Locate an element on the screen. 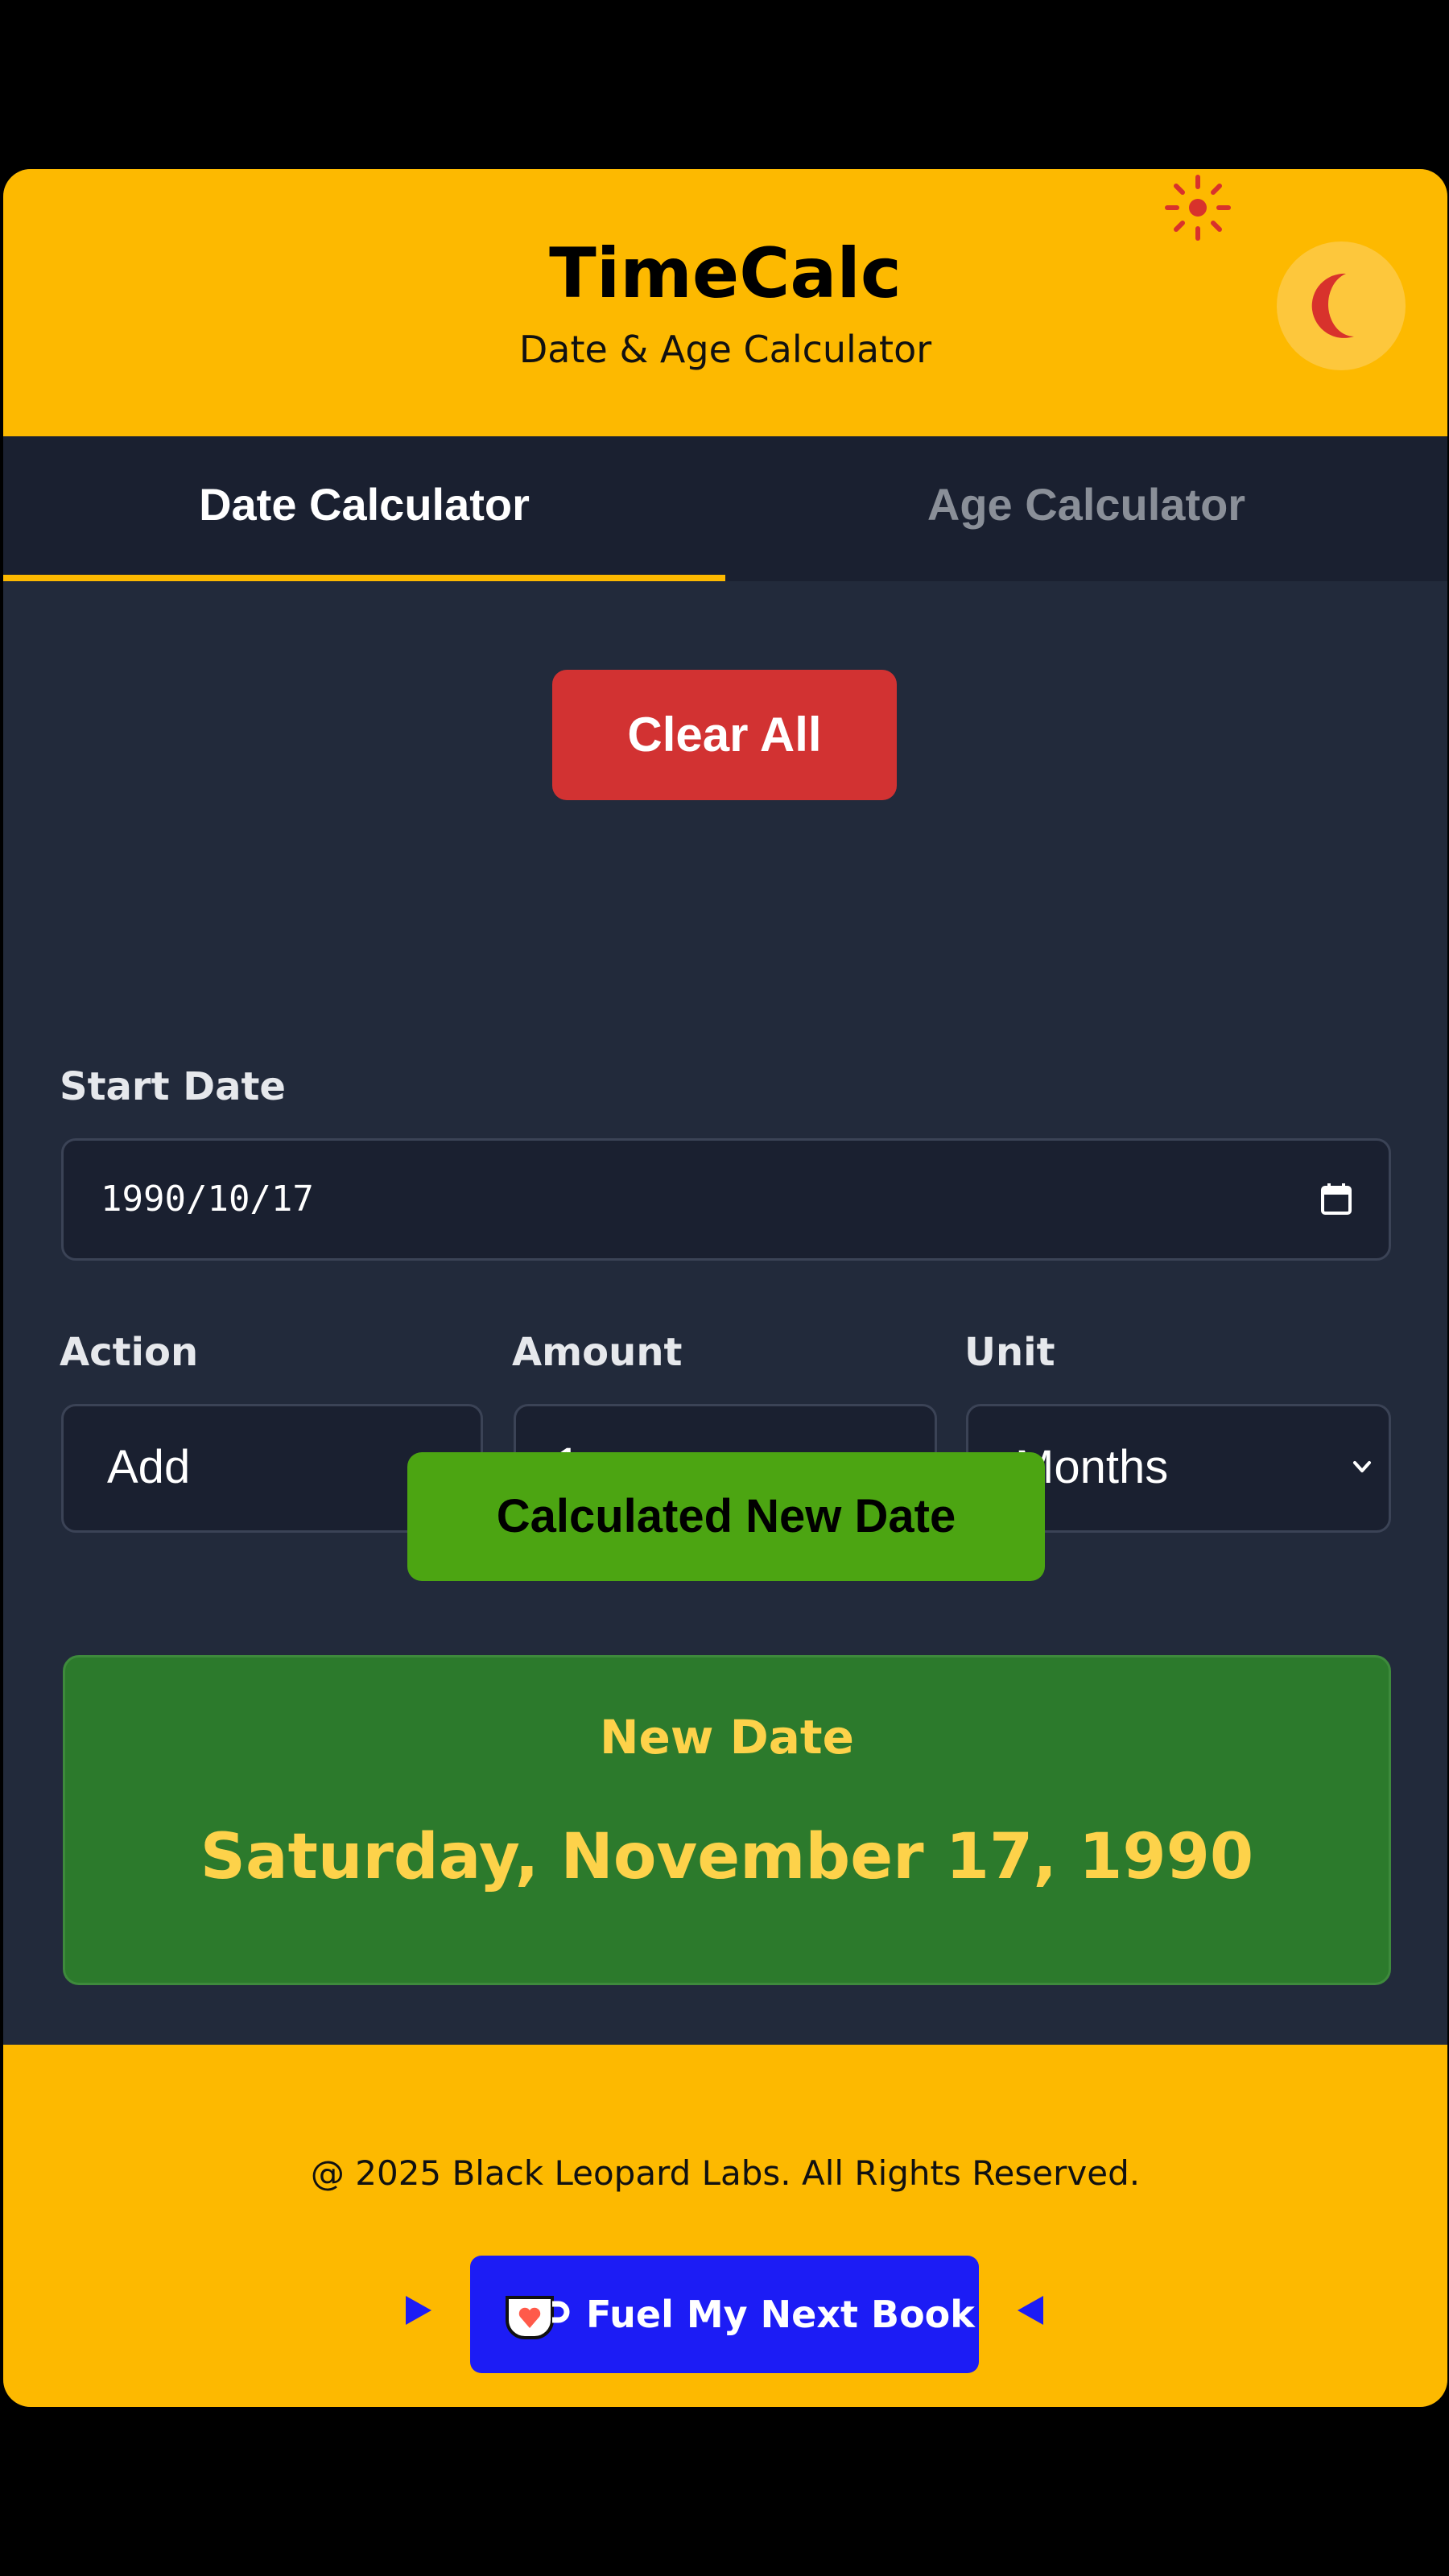 Image resolution: width=1449 pixels, height=2576 pixels. calculate-new-date-button: Calculated New Date is located at coordinates (726, 1516).